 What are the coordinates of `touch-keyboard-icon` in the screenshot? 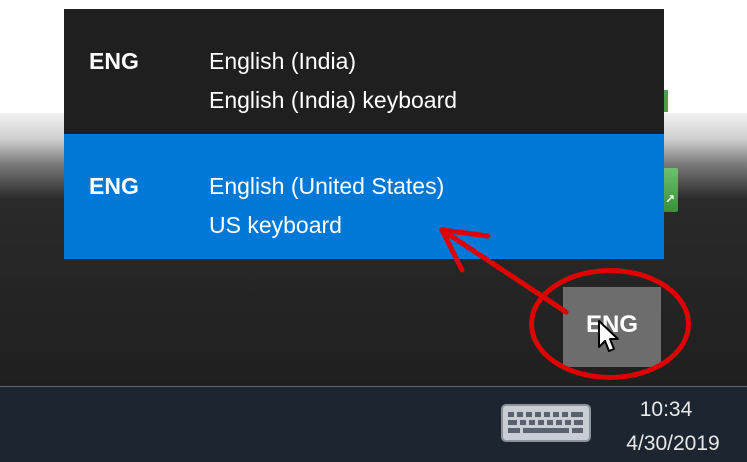 It's located at (546, 423).